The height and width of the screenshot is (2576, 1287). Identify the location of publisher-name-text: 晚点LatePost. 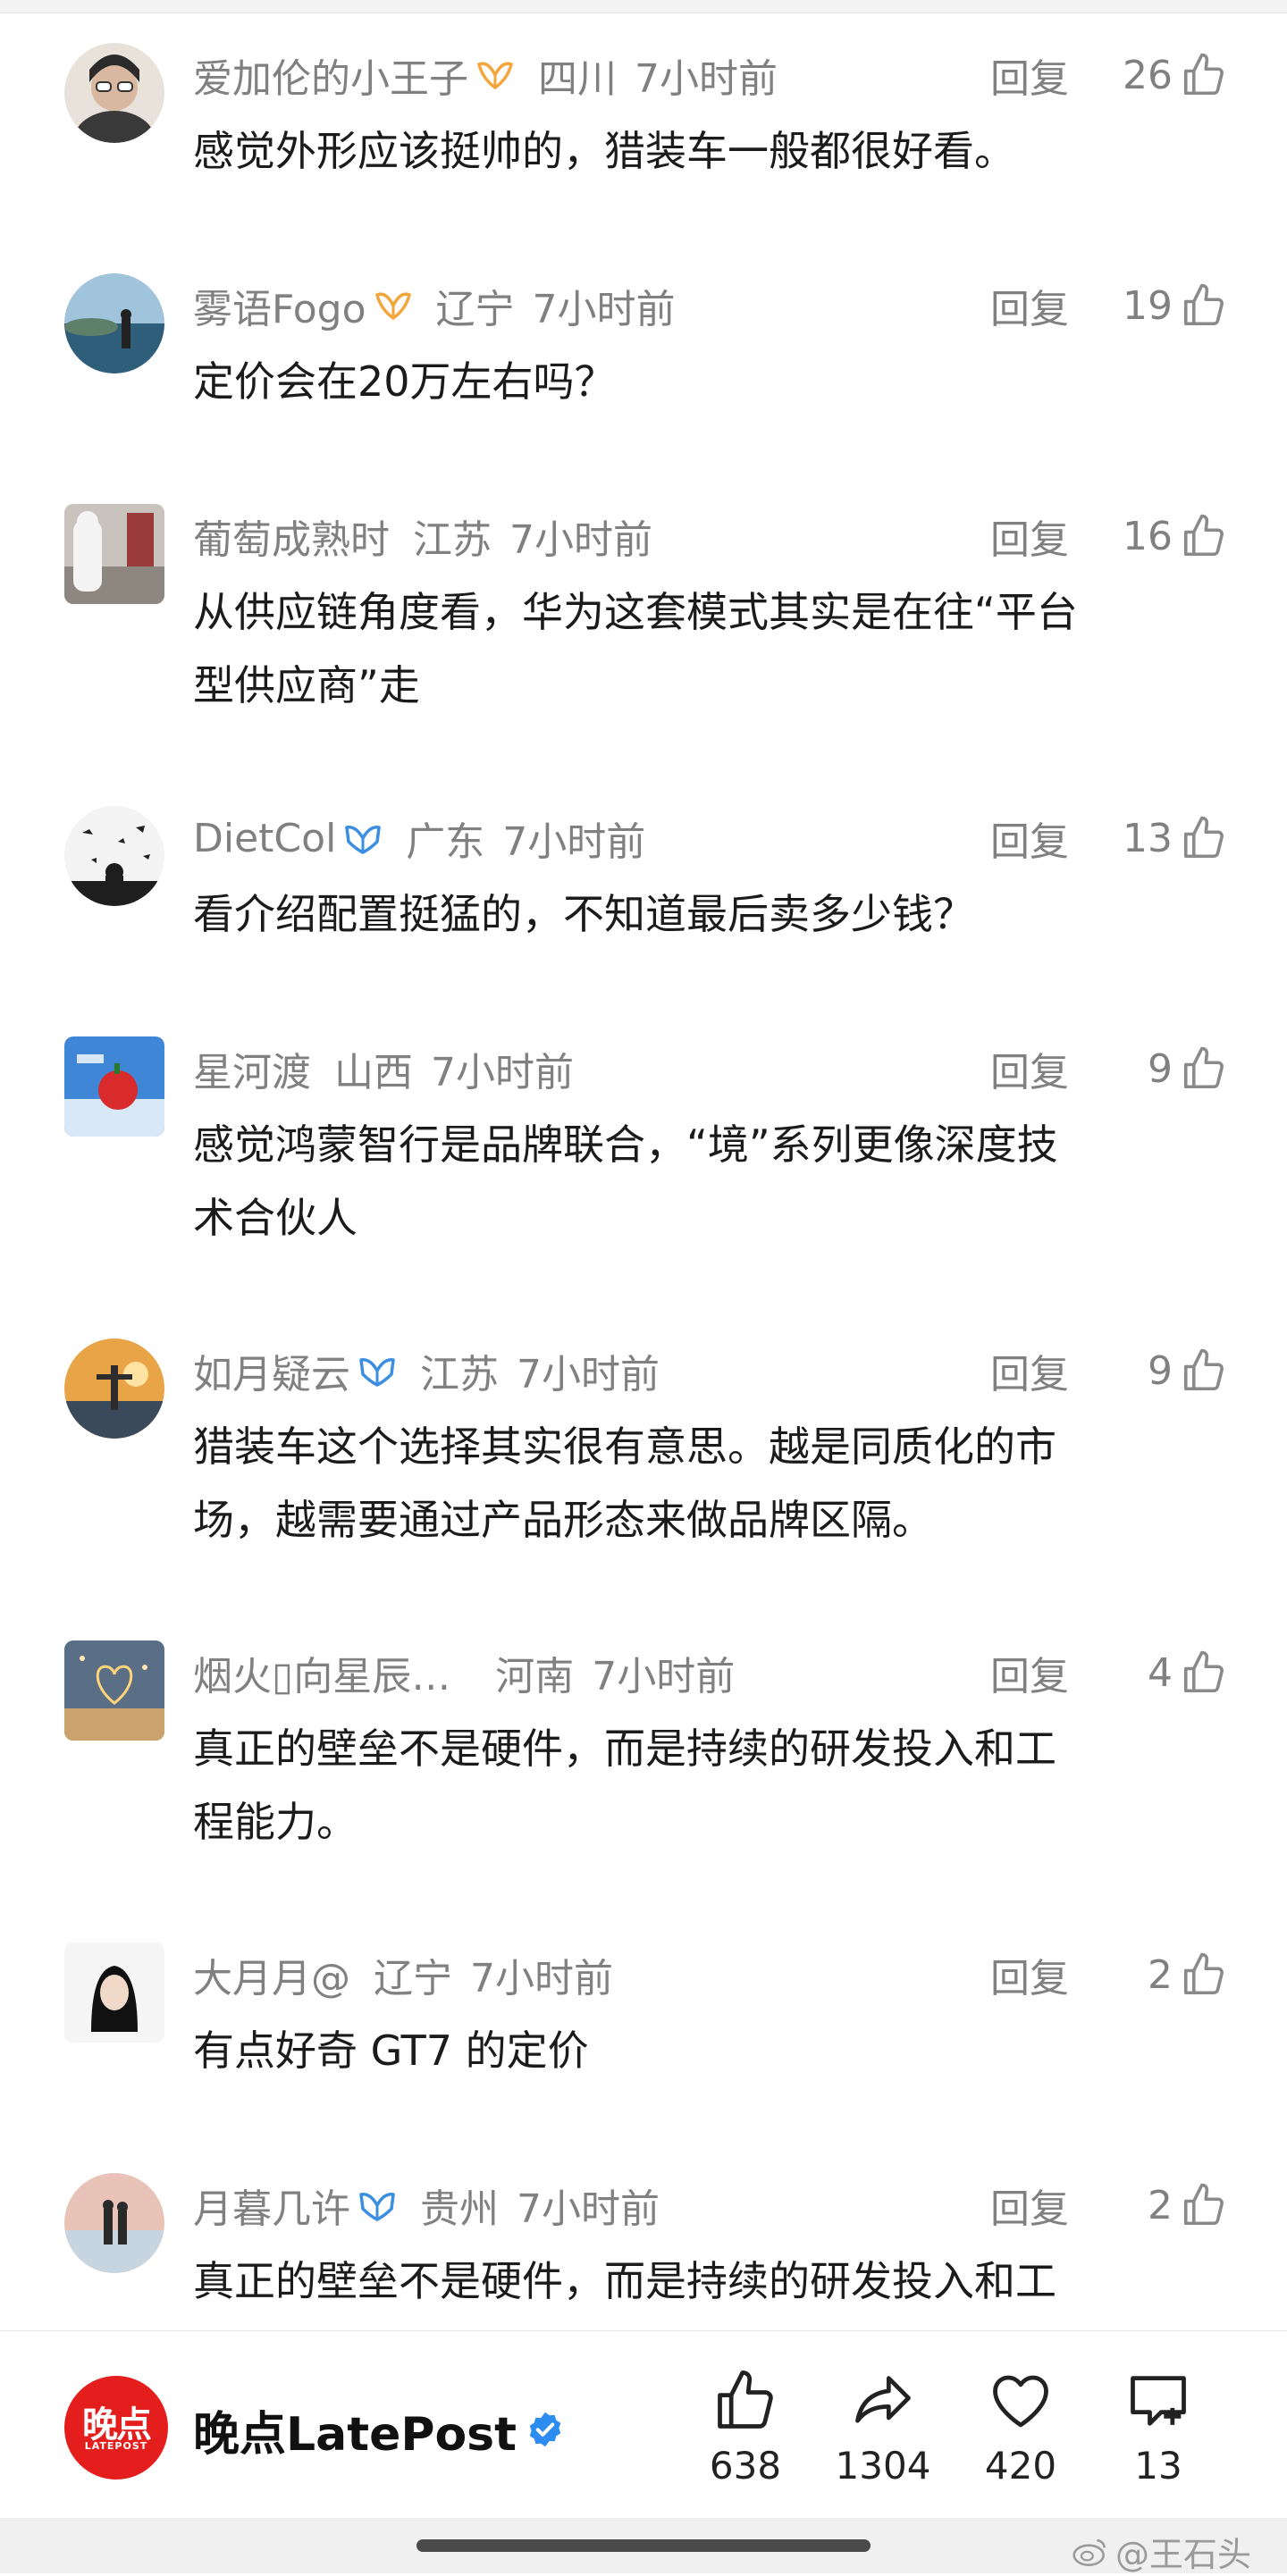
(355, 2434).